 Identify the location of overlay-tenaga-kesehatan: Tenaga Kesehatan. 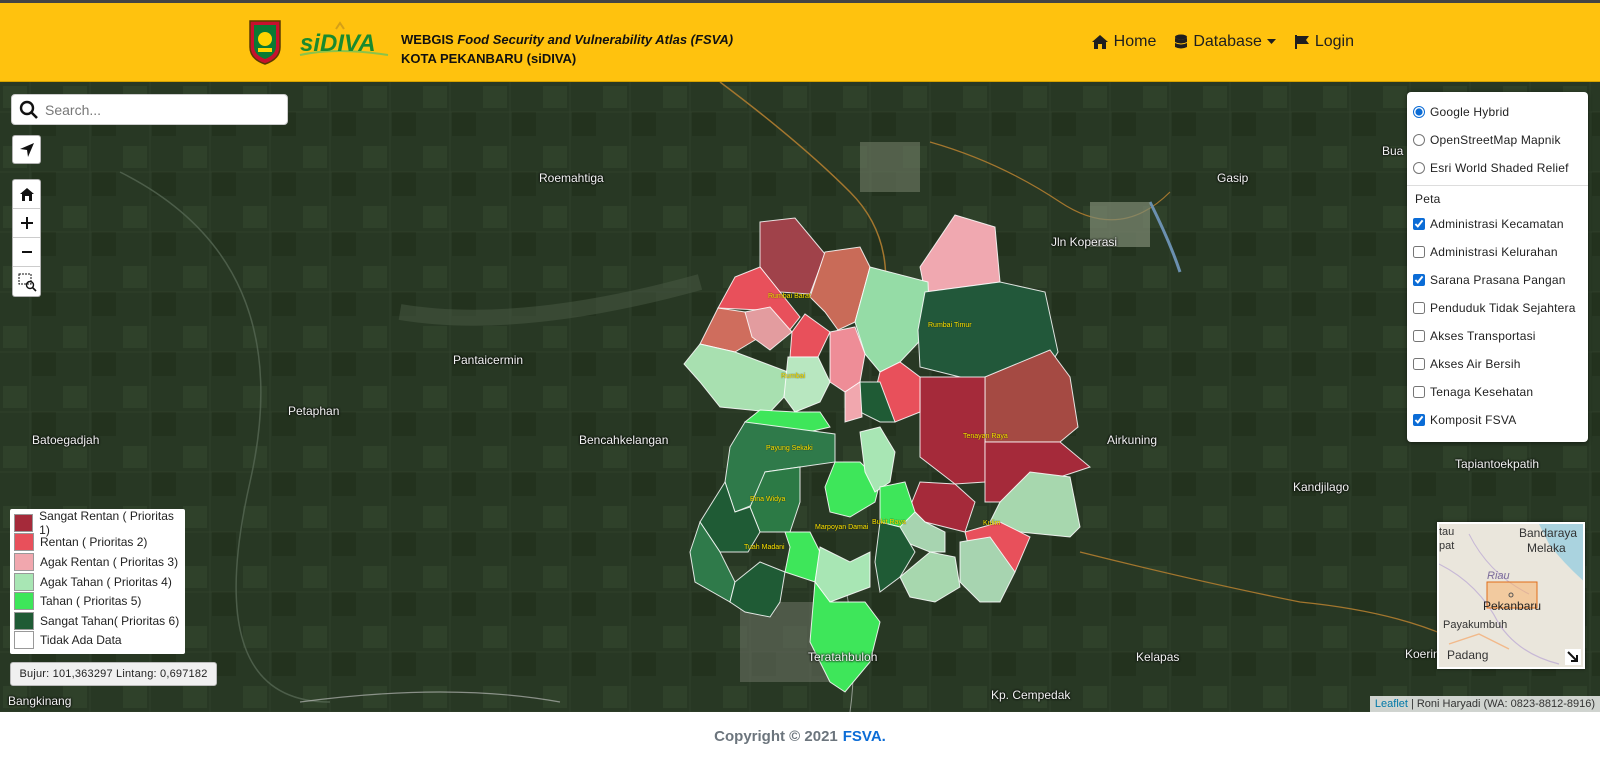
(1497, 392).